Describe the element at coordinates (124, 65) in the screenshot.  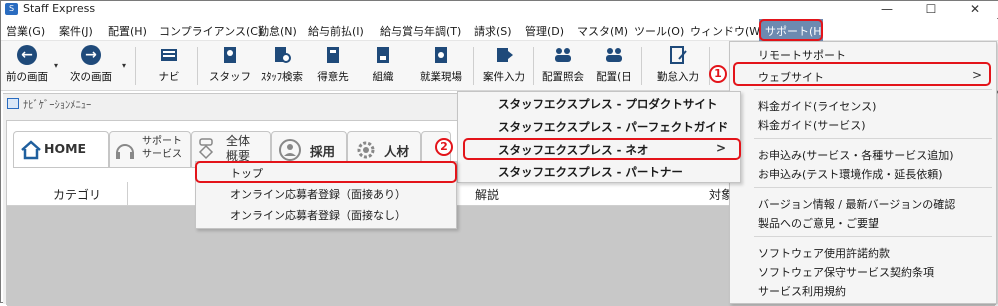
I see `forward-dropdown-icon: ▾` at that location.